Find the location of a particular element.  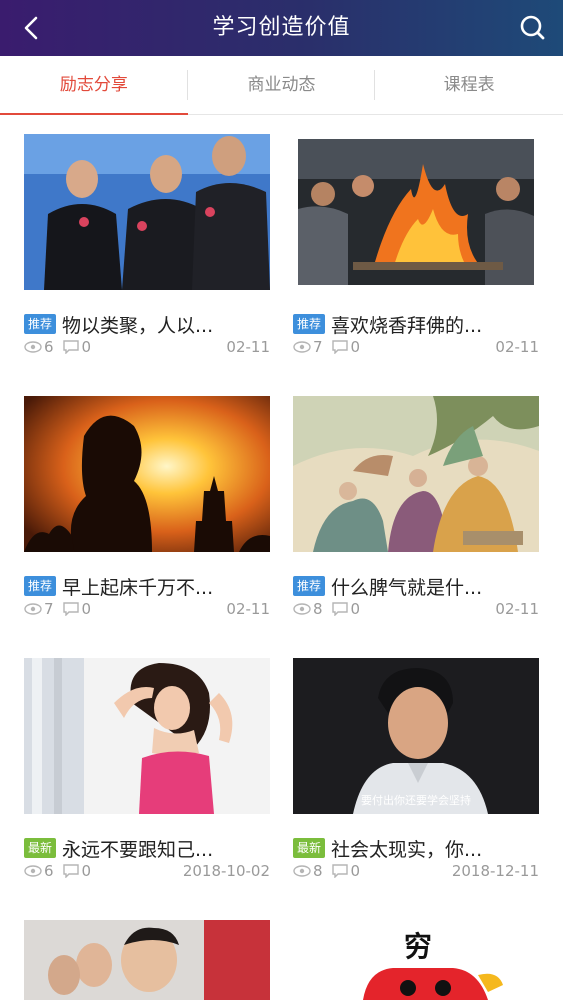

publish-date: 2018-10-02 is located at coordinates (226, 871).